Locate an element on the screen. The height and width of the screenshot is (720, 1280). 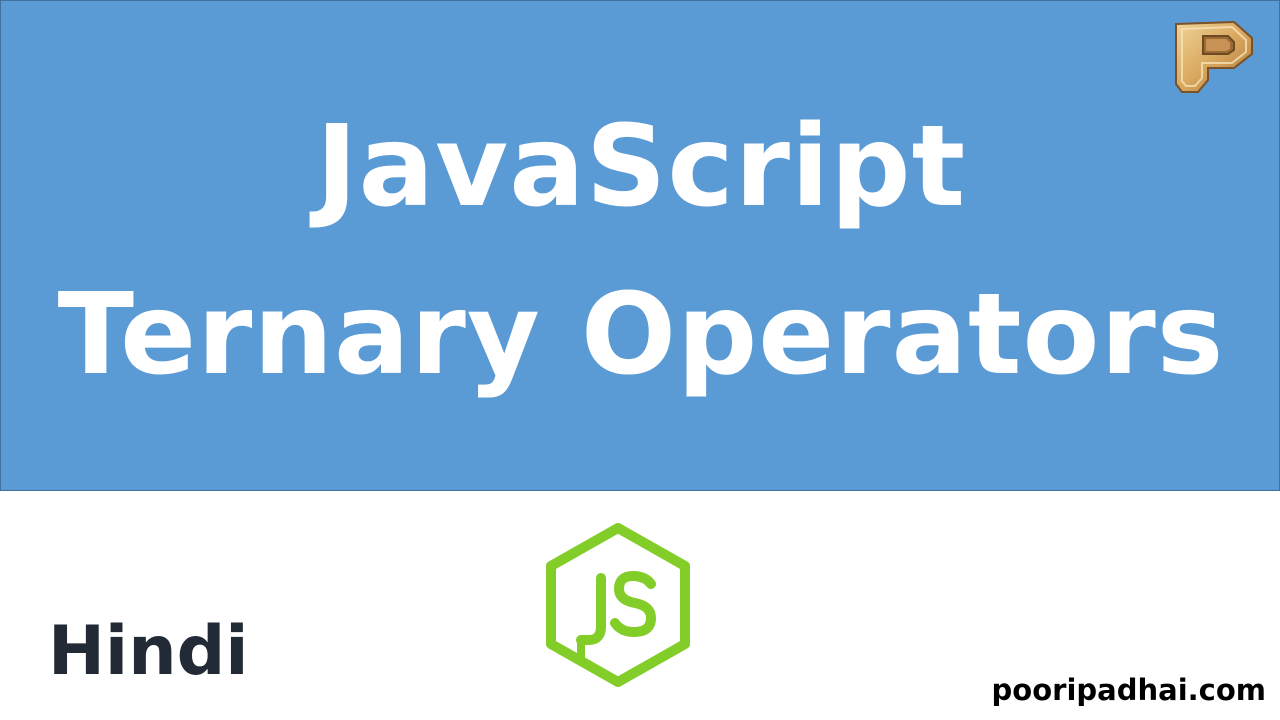
website-label: pooripadhai.com is located at coordinates (1128, 690).